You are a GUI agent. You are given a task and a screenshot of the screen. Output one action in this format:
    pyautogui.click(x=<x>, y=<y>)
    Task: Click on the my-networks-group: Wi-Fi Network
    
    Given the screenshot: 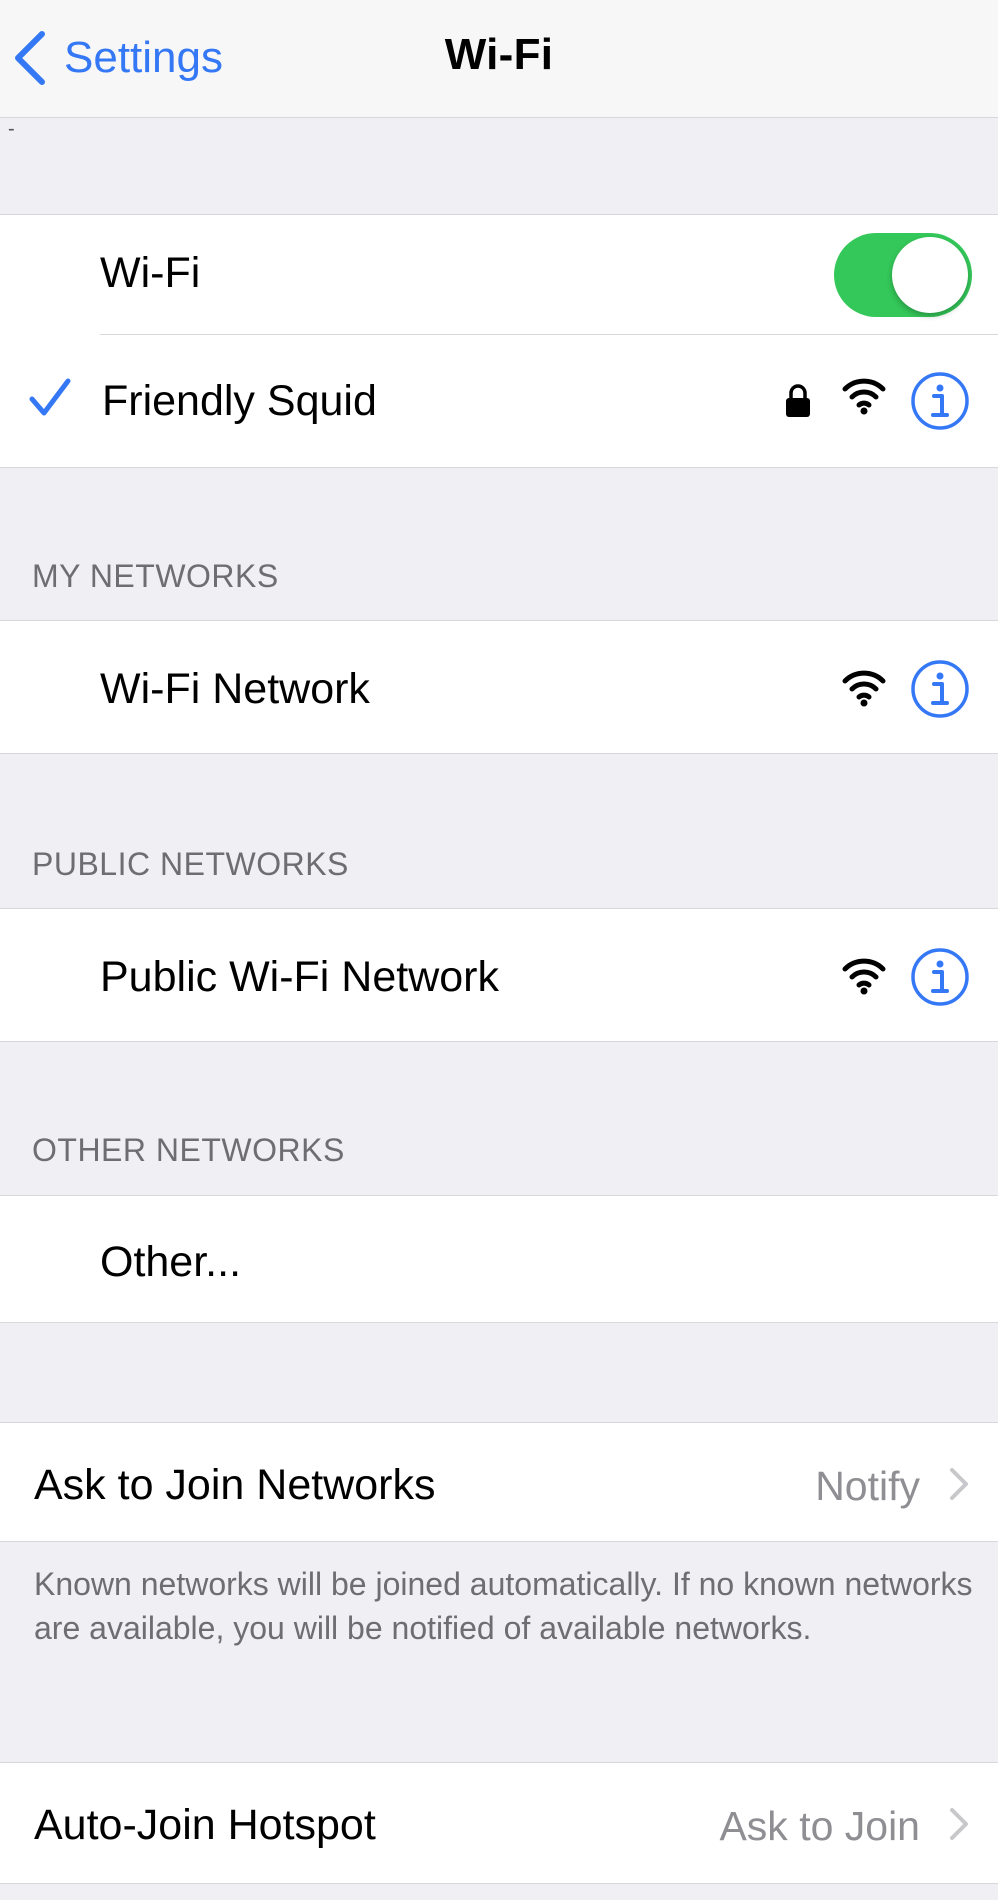 What is the action you would take?
    pyautogui.click(x=499, y=687)
    